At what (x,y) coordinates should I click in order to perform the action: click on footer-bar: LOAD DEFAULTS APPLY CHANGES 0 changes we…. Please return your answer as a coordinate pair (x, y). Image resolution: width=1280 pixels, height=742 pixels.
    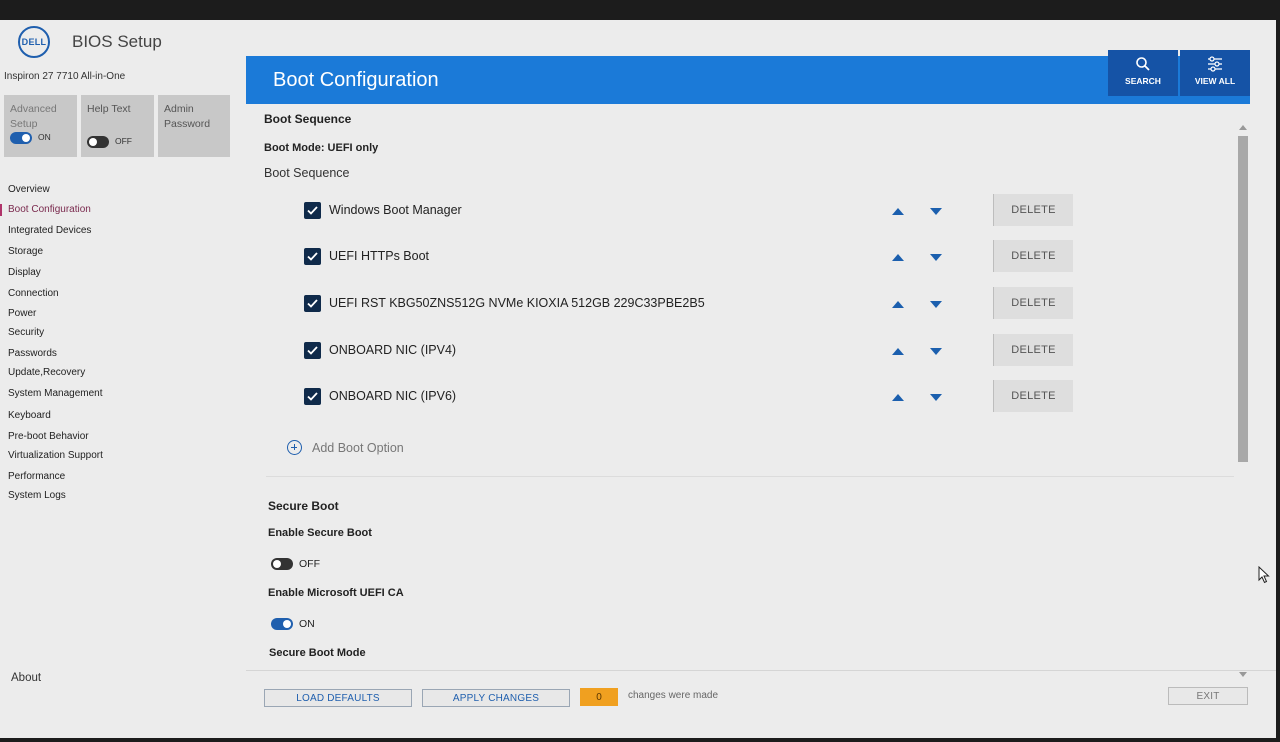
    Looking at the image, I should click on (761, 704).